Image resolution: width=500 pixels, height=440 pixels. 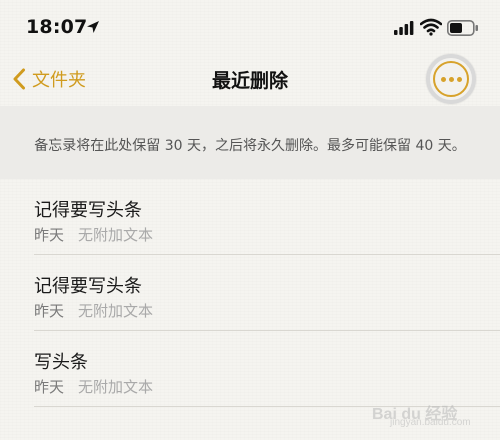 What do you see at coordinates (462, 28) in the screenshot?
I see `battery-icon` at bounding box center [462, 28].